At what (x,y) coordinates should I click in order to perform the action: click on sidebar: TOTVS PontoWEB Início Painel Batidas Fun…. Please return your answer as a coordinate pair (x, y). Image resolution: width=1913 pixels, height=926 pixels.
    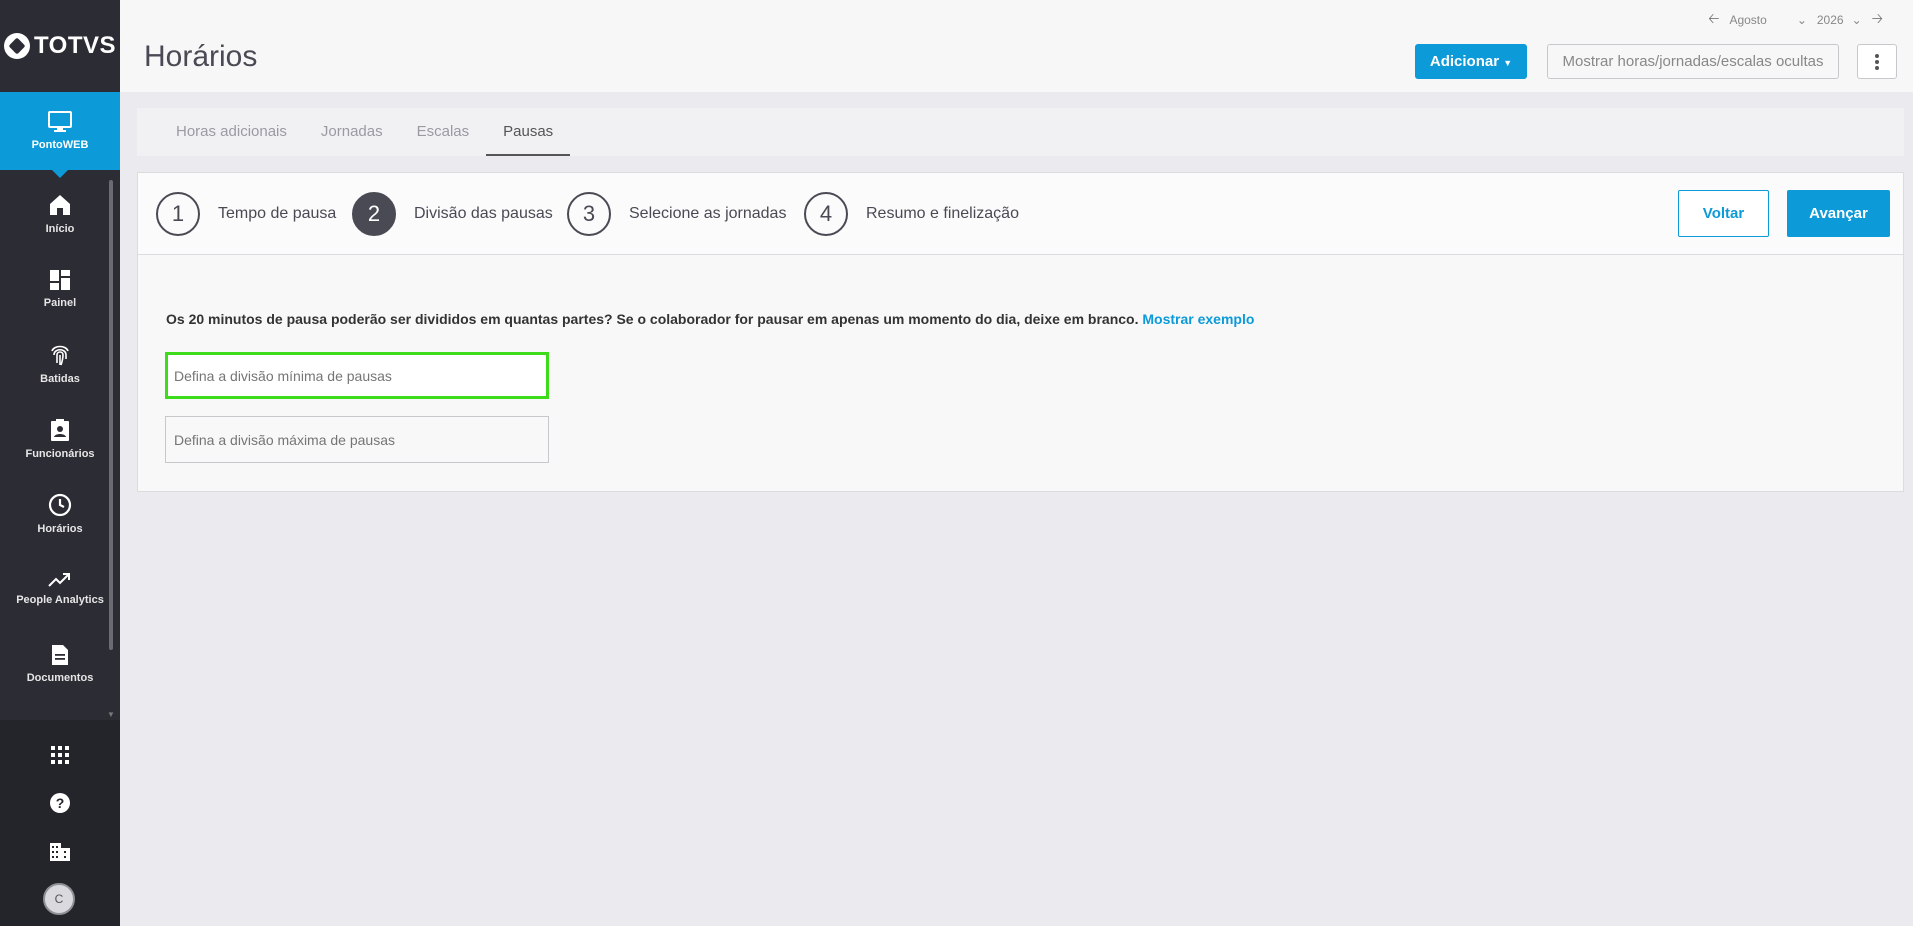
    Looking at the image, I should click on (60, 463).